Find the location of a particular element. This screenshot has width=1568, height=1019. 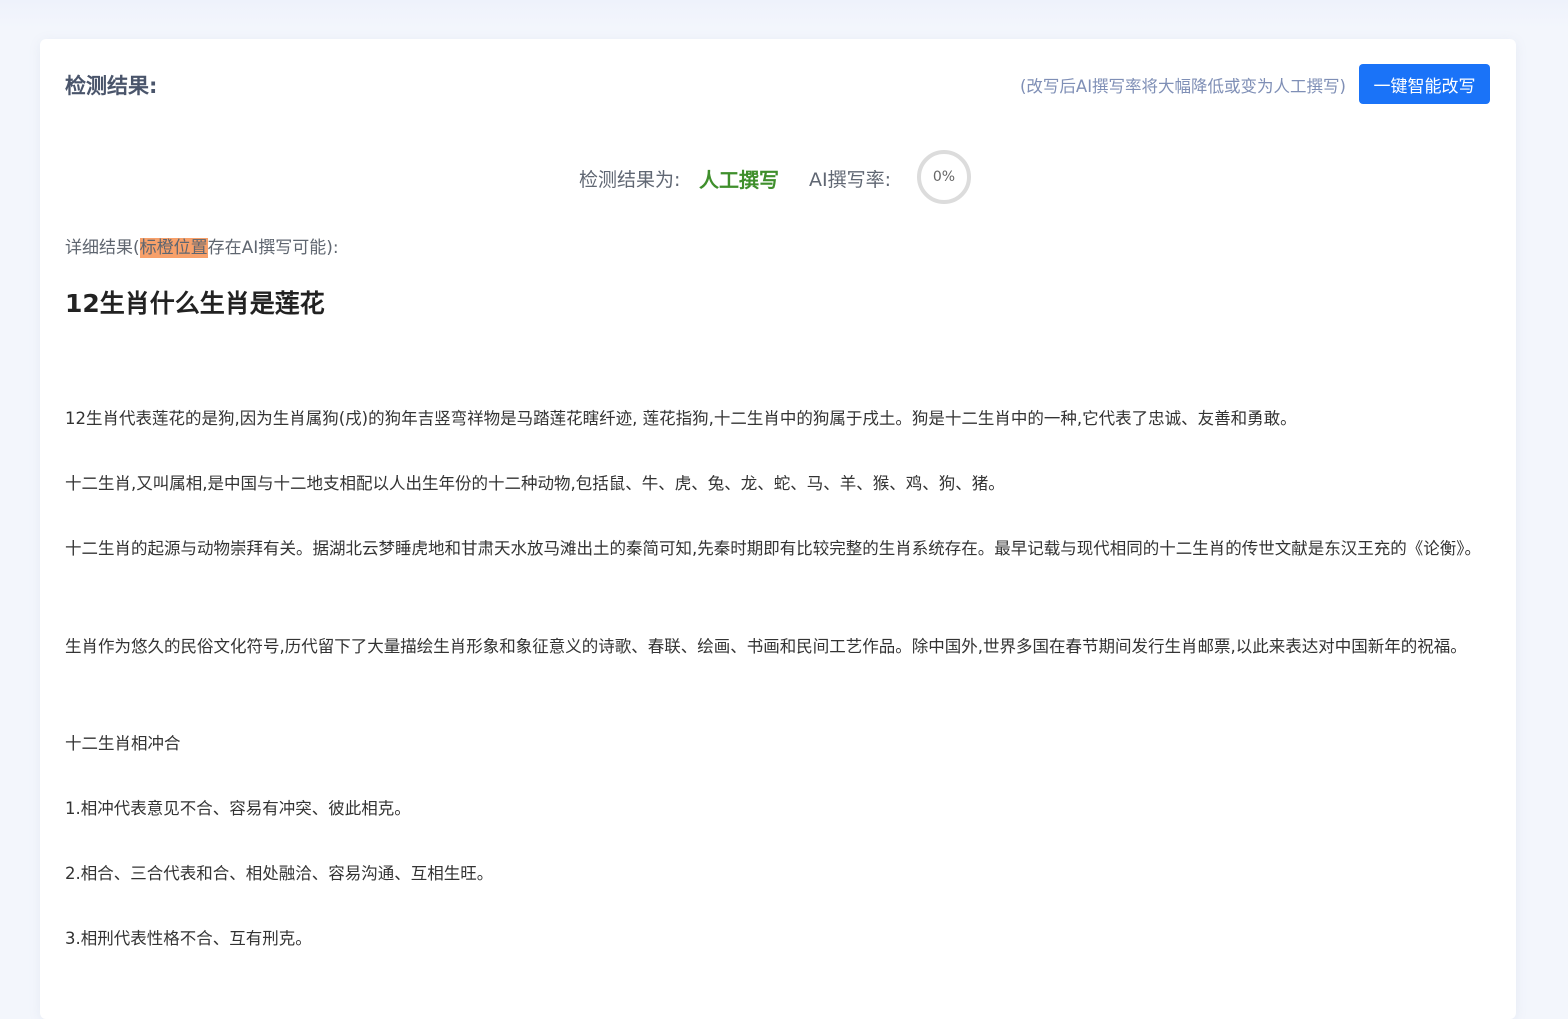

detail-suffix: 存在AI撰写可能): is located at coordinates (273, 248).